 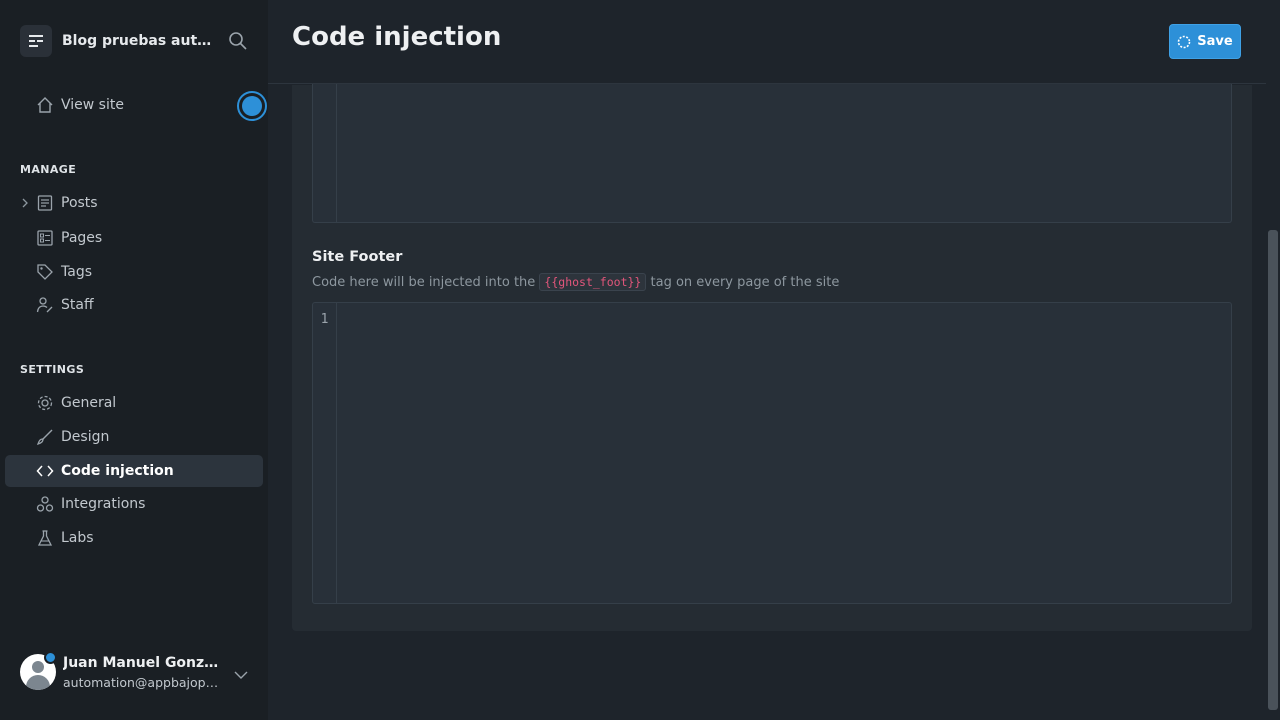 I want to click on site-footer-title: Site Footer, so click(x=357, y=257).